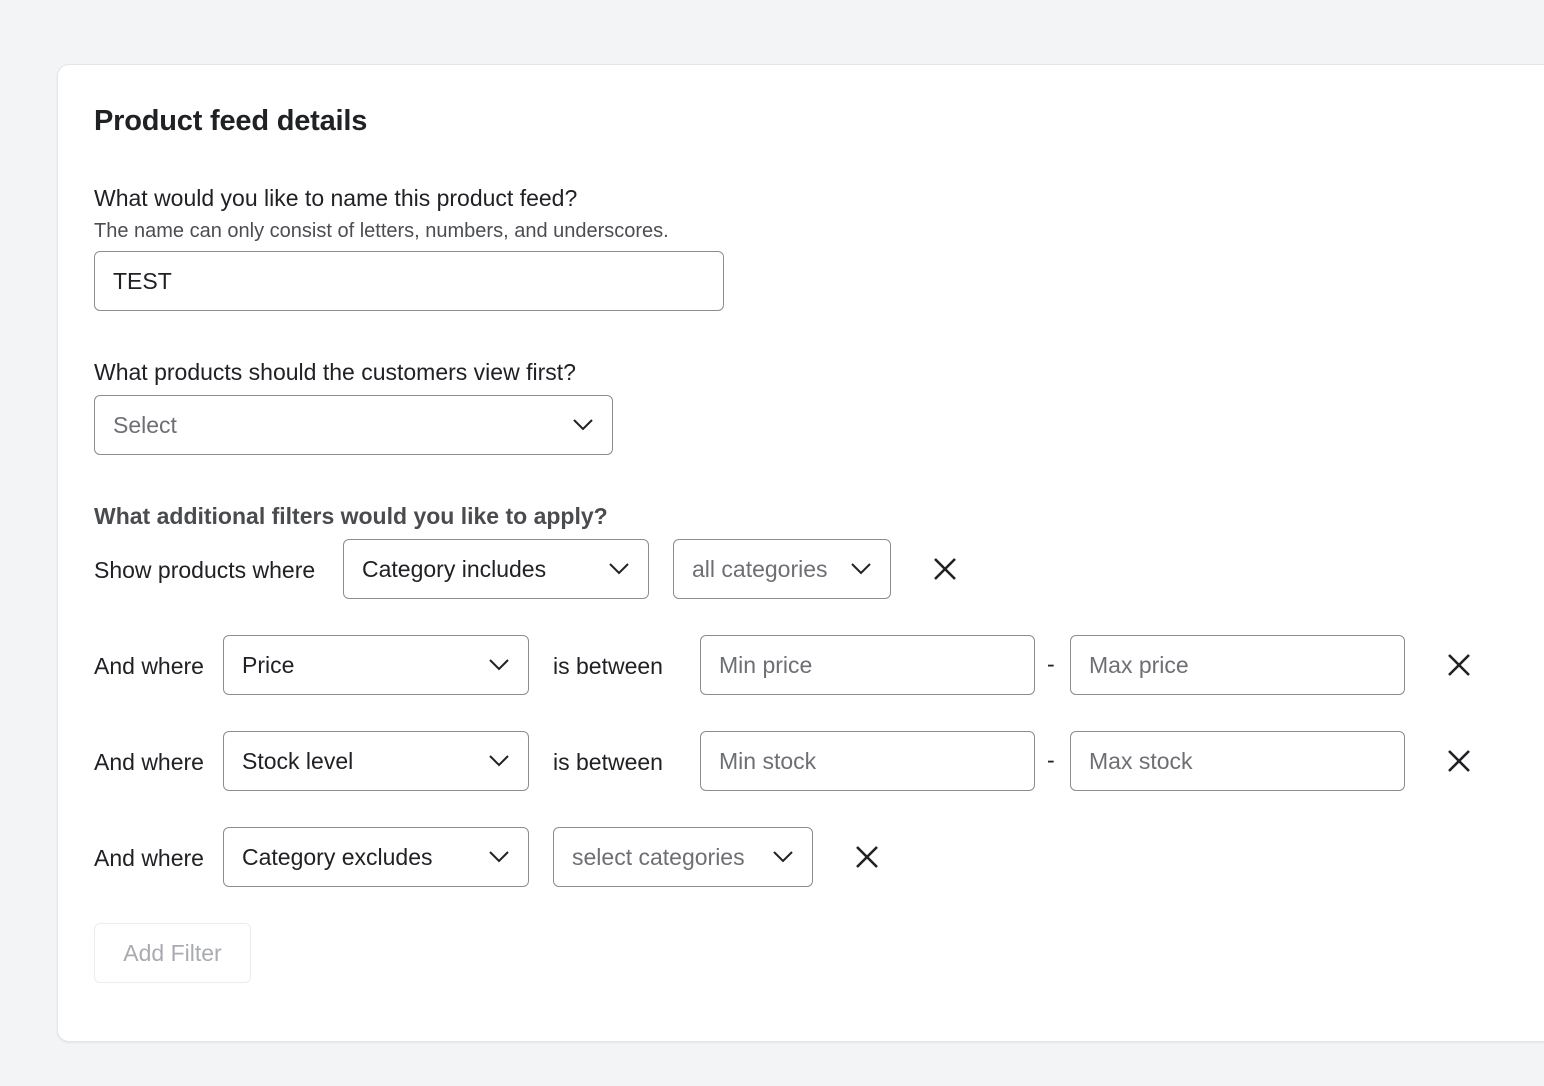  I want to click on filter-row-3-label: And where, so click(149, 762).